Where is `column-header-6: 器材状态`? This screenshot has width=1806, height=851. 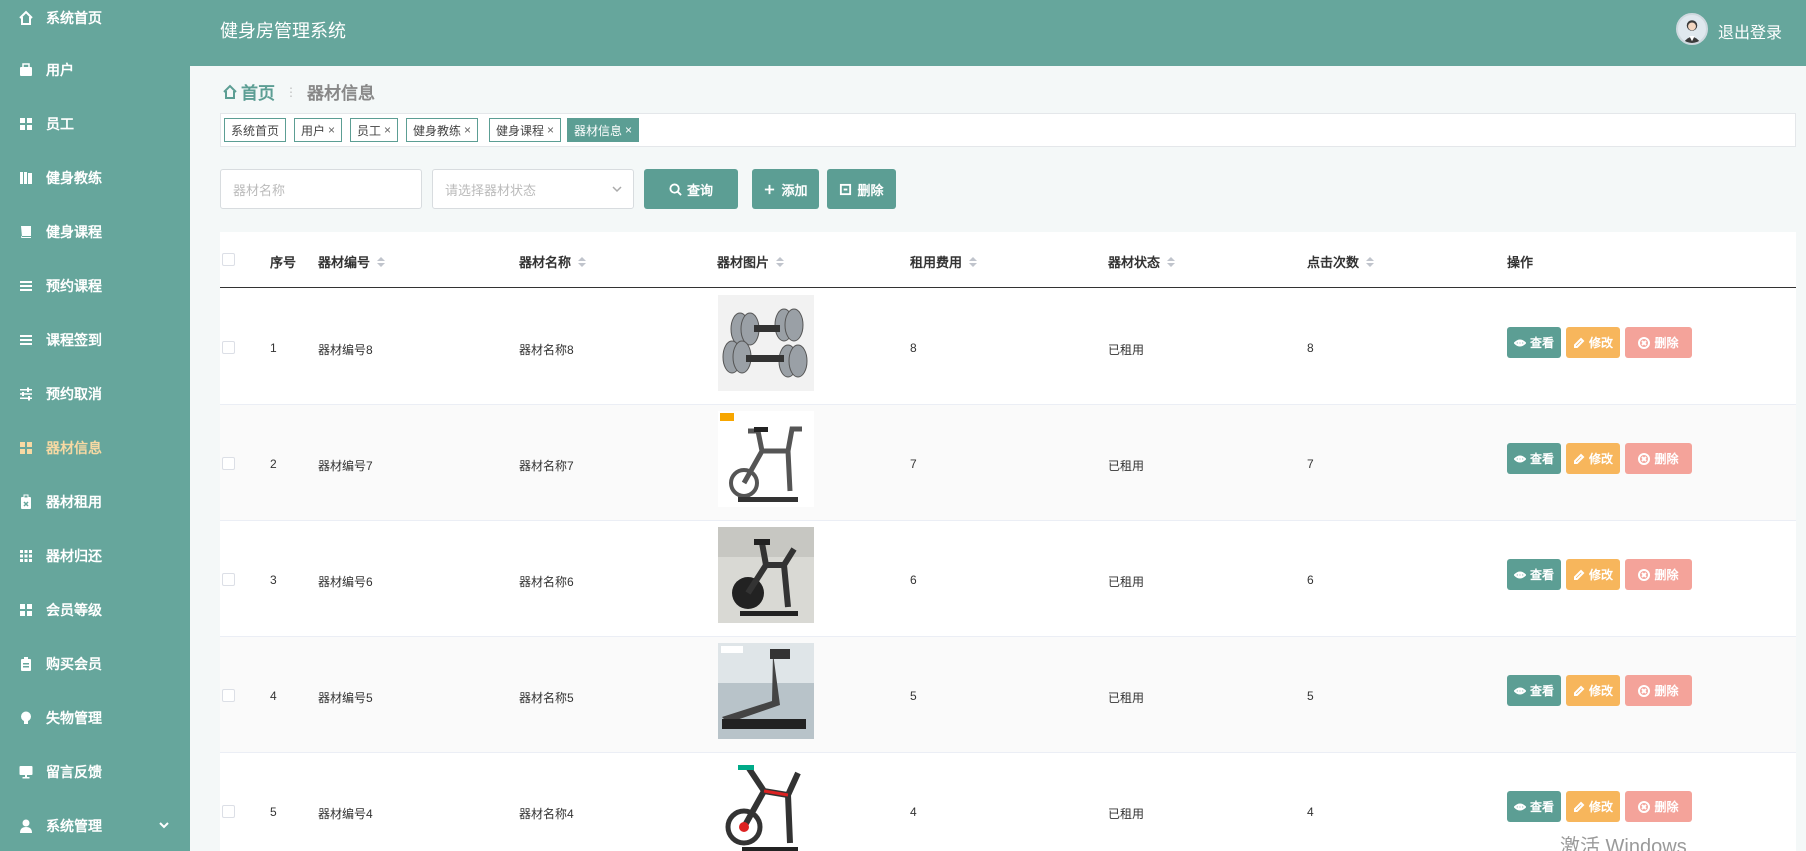 column-header-6: 器材状态 is located at coordinates (1142, 261).